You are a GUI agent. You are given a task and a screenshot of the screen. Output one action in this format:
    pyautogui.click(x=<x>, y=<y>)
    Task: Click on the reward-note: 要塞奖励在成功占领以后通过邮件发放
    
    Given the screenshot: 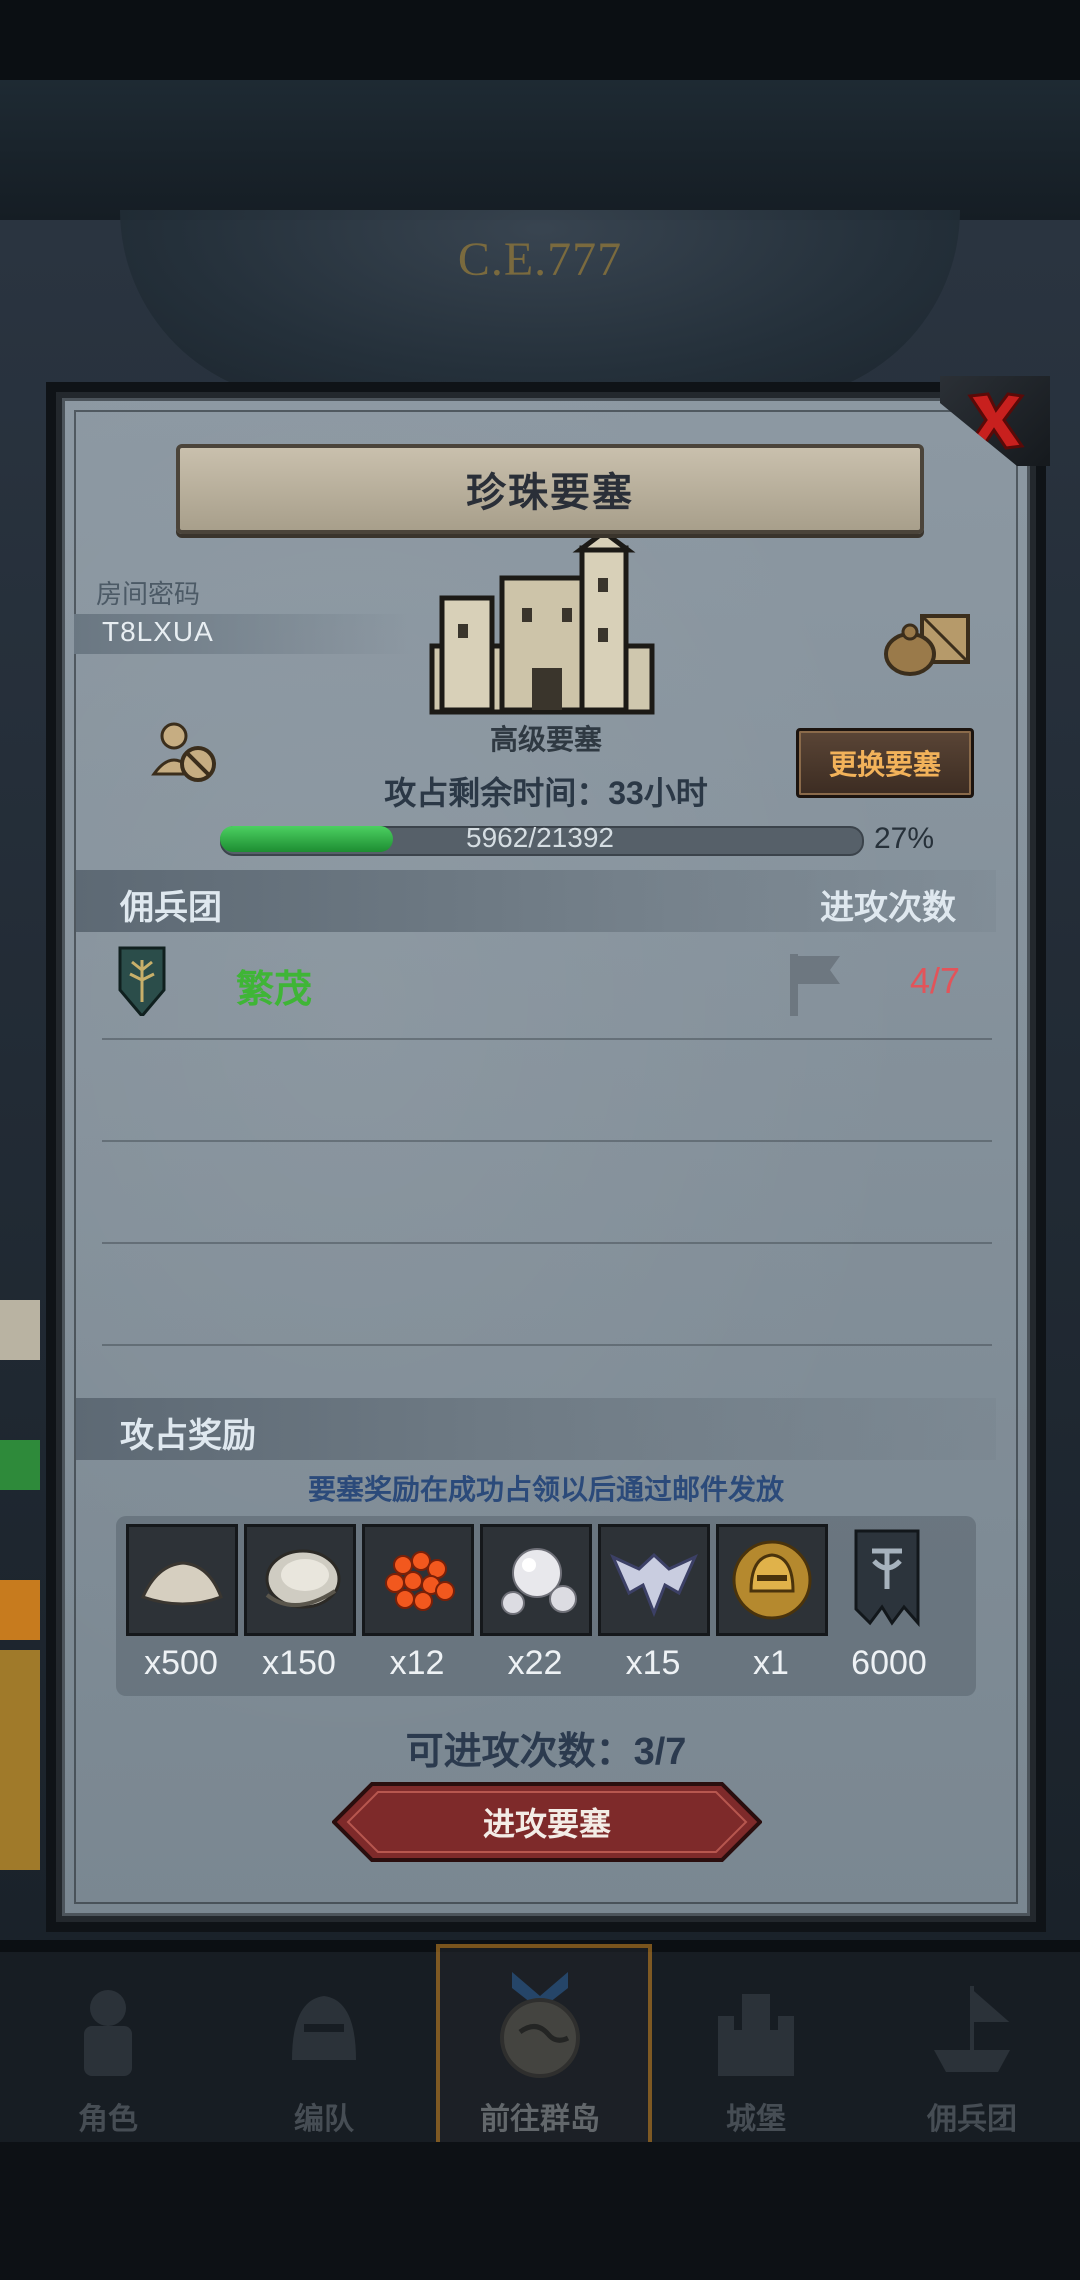 What is the action you would take?
    pyautogui.click(x=545, y=1489)
    